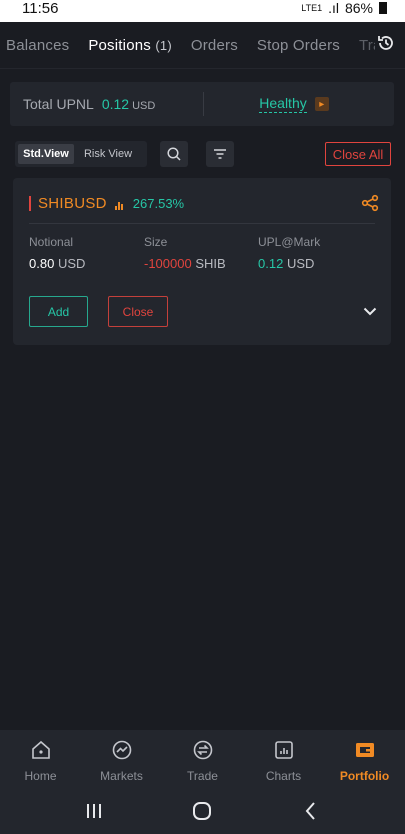 The width and height of the screenshot is (405, 834). What do you see at coordinates (118, 204) in the screenshot?
I see `leverage-bars-icon` at bounding box center [118, 204].